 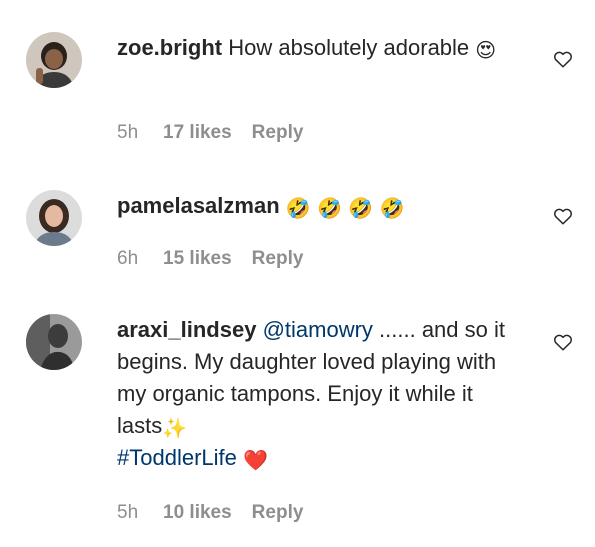 What do you see at coordinates (197, 259) in the screenshot?
I see `comment-likes: 15 likes` at bounding box center [197, 259].